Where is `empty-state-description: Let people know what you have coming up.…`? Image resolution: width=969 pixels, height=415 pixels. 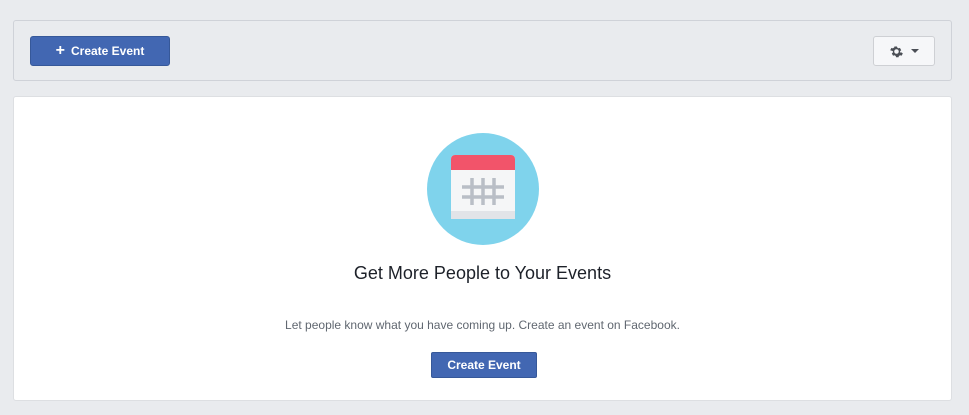
empty-state-description: Let people know what you have coming up.… is located at coordinates (482, 325).